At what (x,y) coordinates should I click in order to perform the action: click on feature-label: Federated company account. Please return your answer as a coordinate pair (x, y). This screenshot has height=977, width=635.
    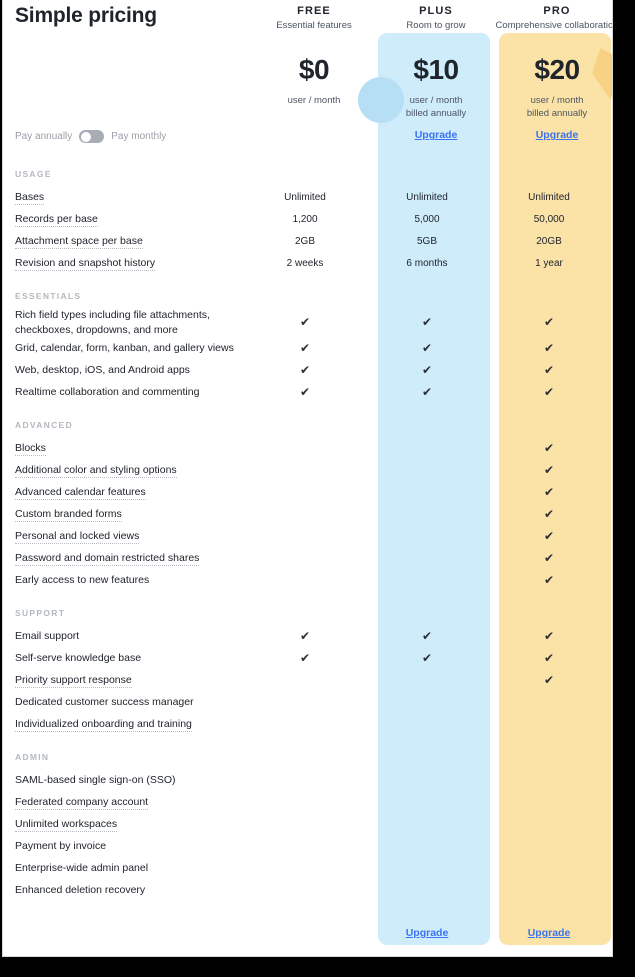
    Looking at the image, I should click on (123, 803).